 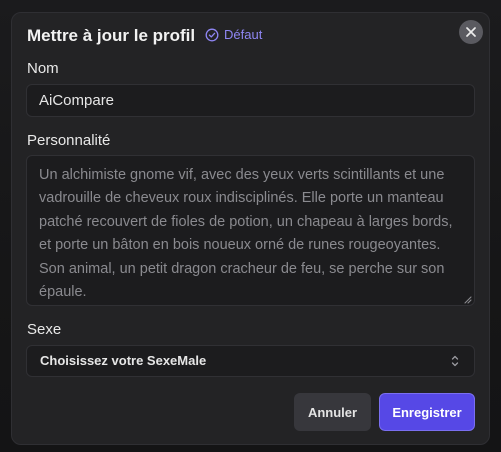 I want to click on cancel-button: Annuler, so click(x=332, y=412).